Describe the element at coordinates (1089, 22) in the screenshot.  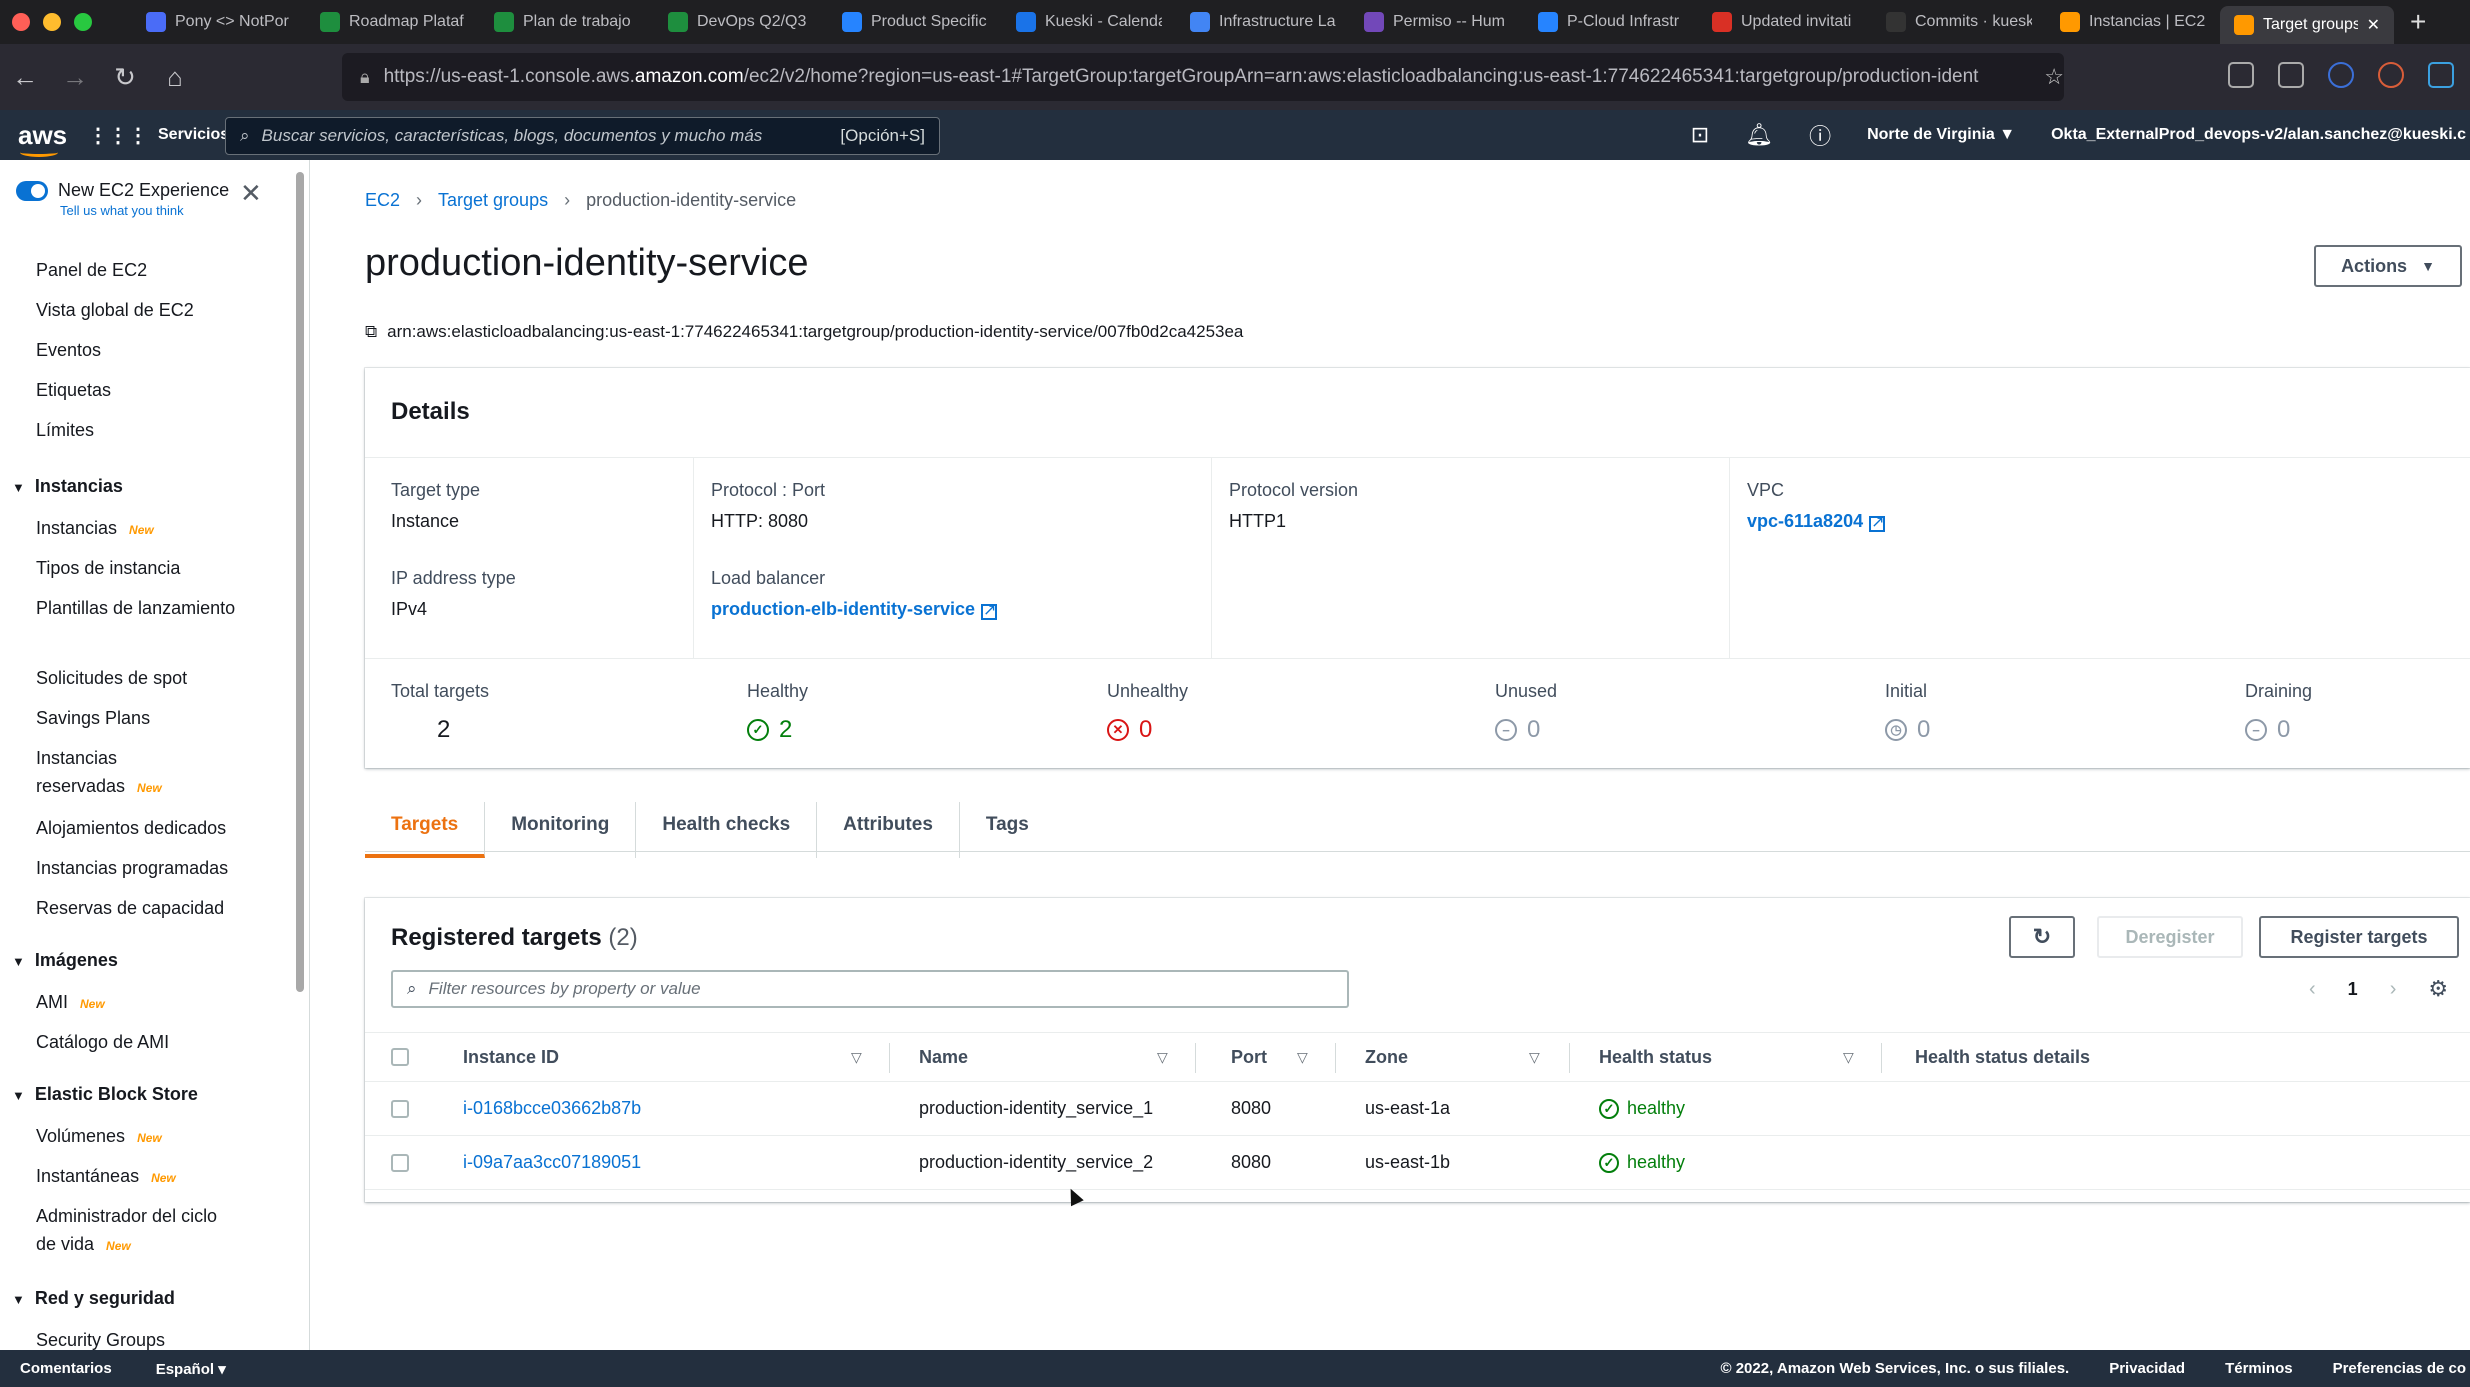
I see `browser-tab: Kueski - Calenda` at that location.